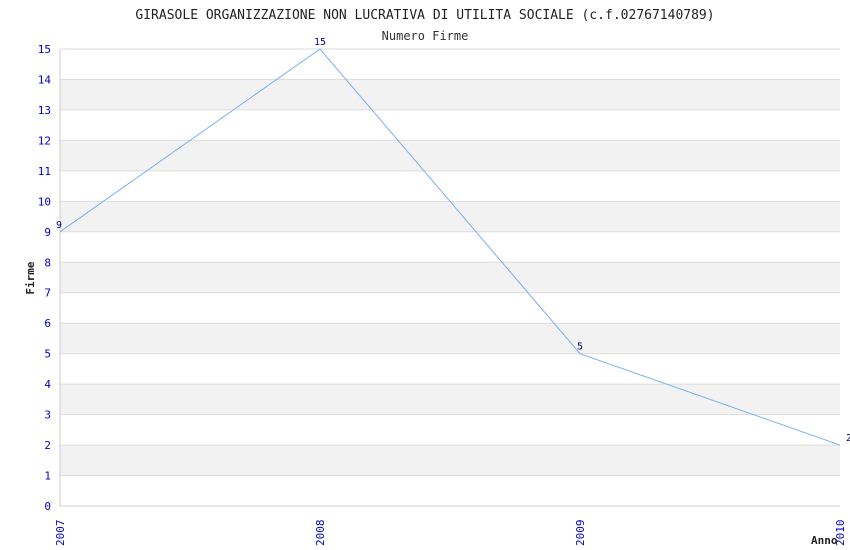 The height and width of the screenshot is (550, 850). Describe the element at coordinates (320, 42) in the screenshot. I see `data-label: 15` at that location.